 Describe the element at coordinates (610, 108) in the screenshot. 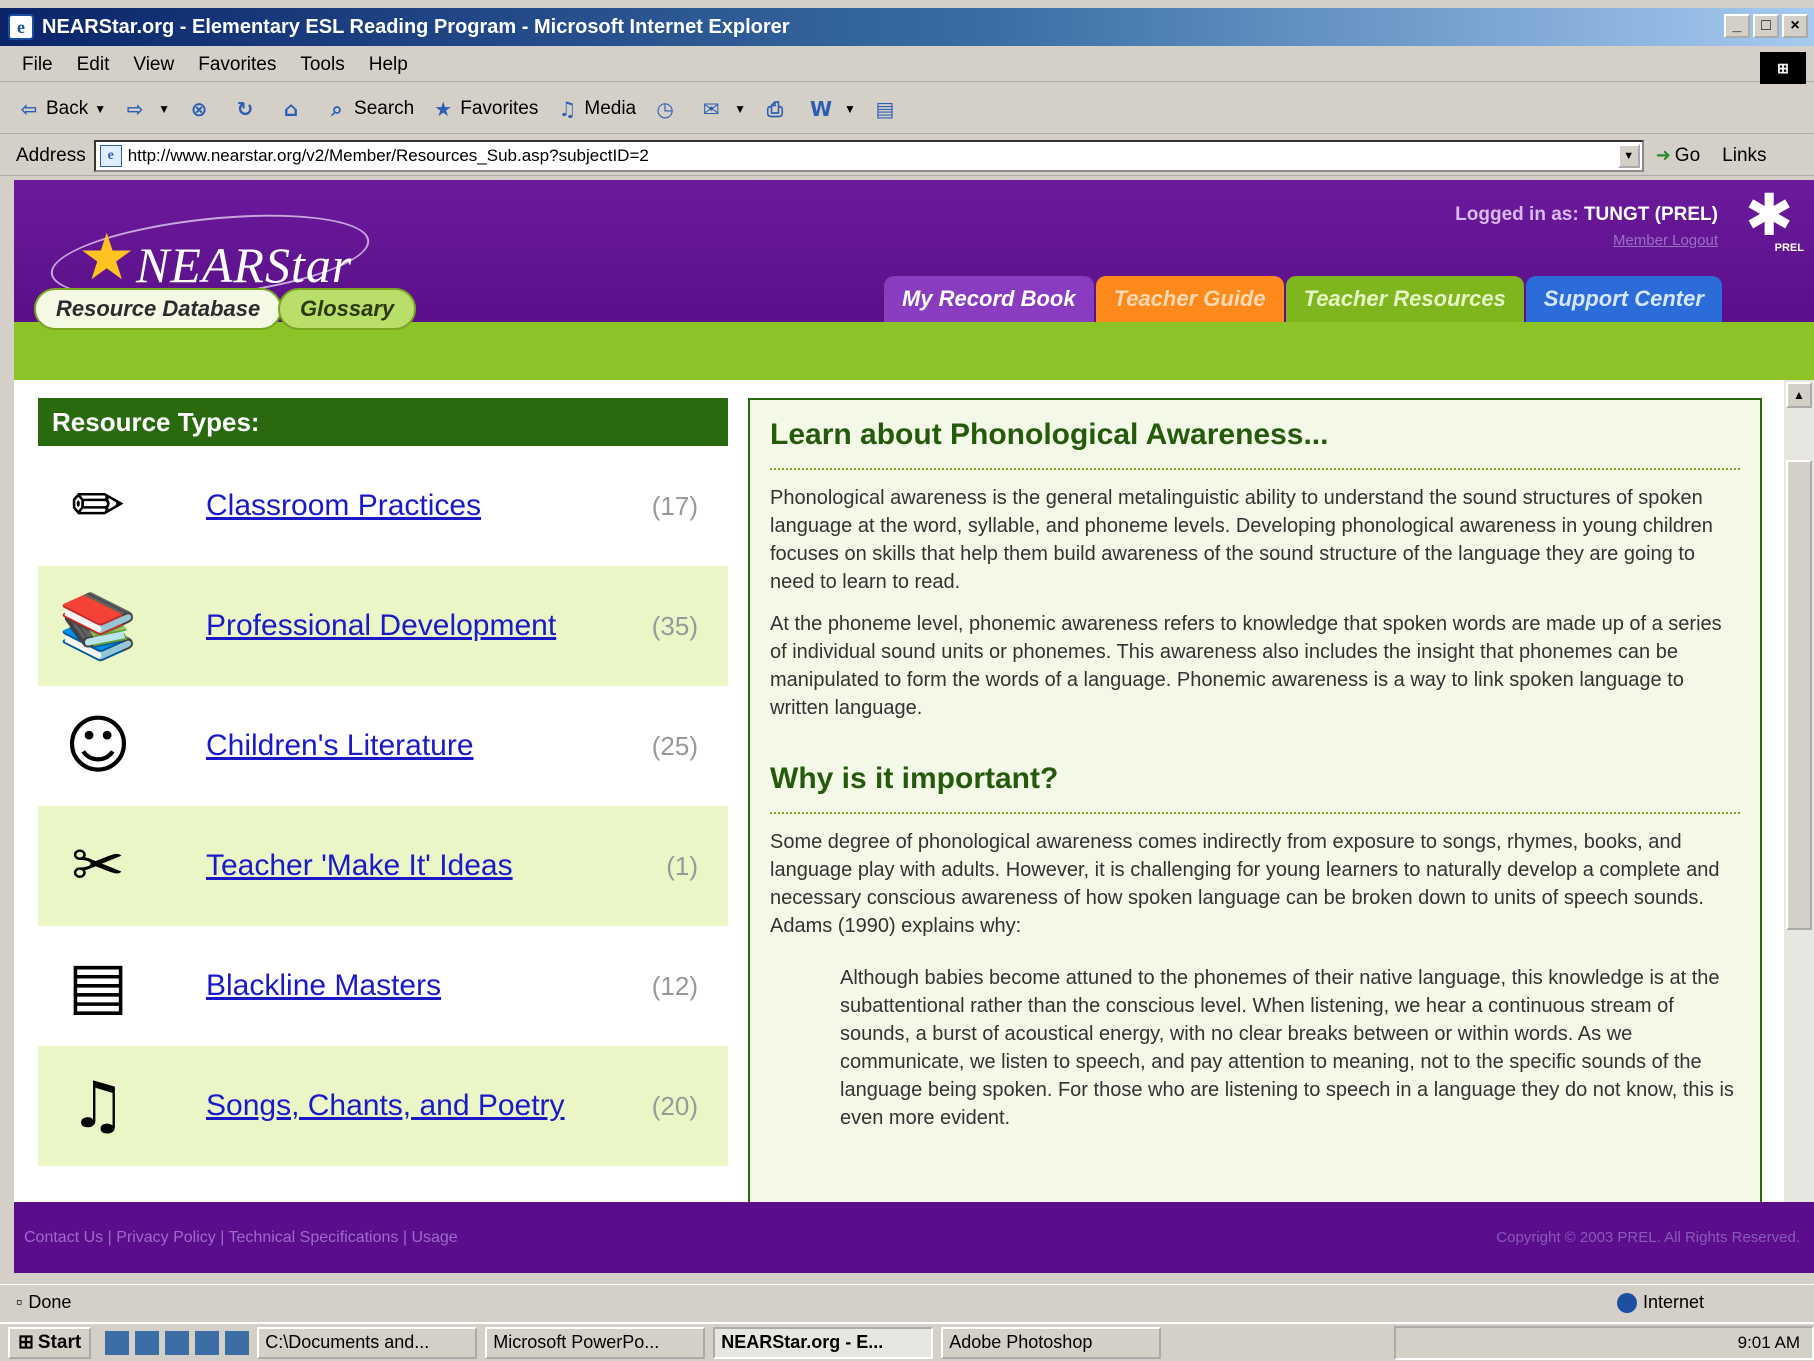

I see `media-label: Media` at that location.